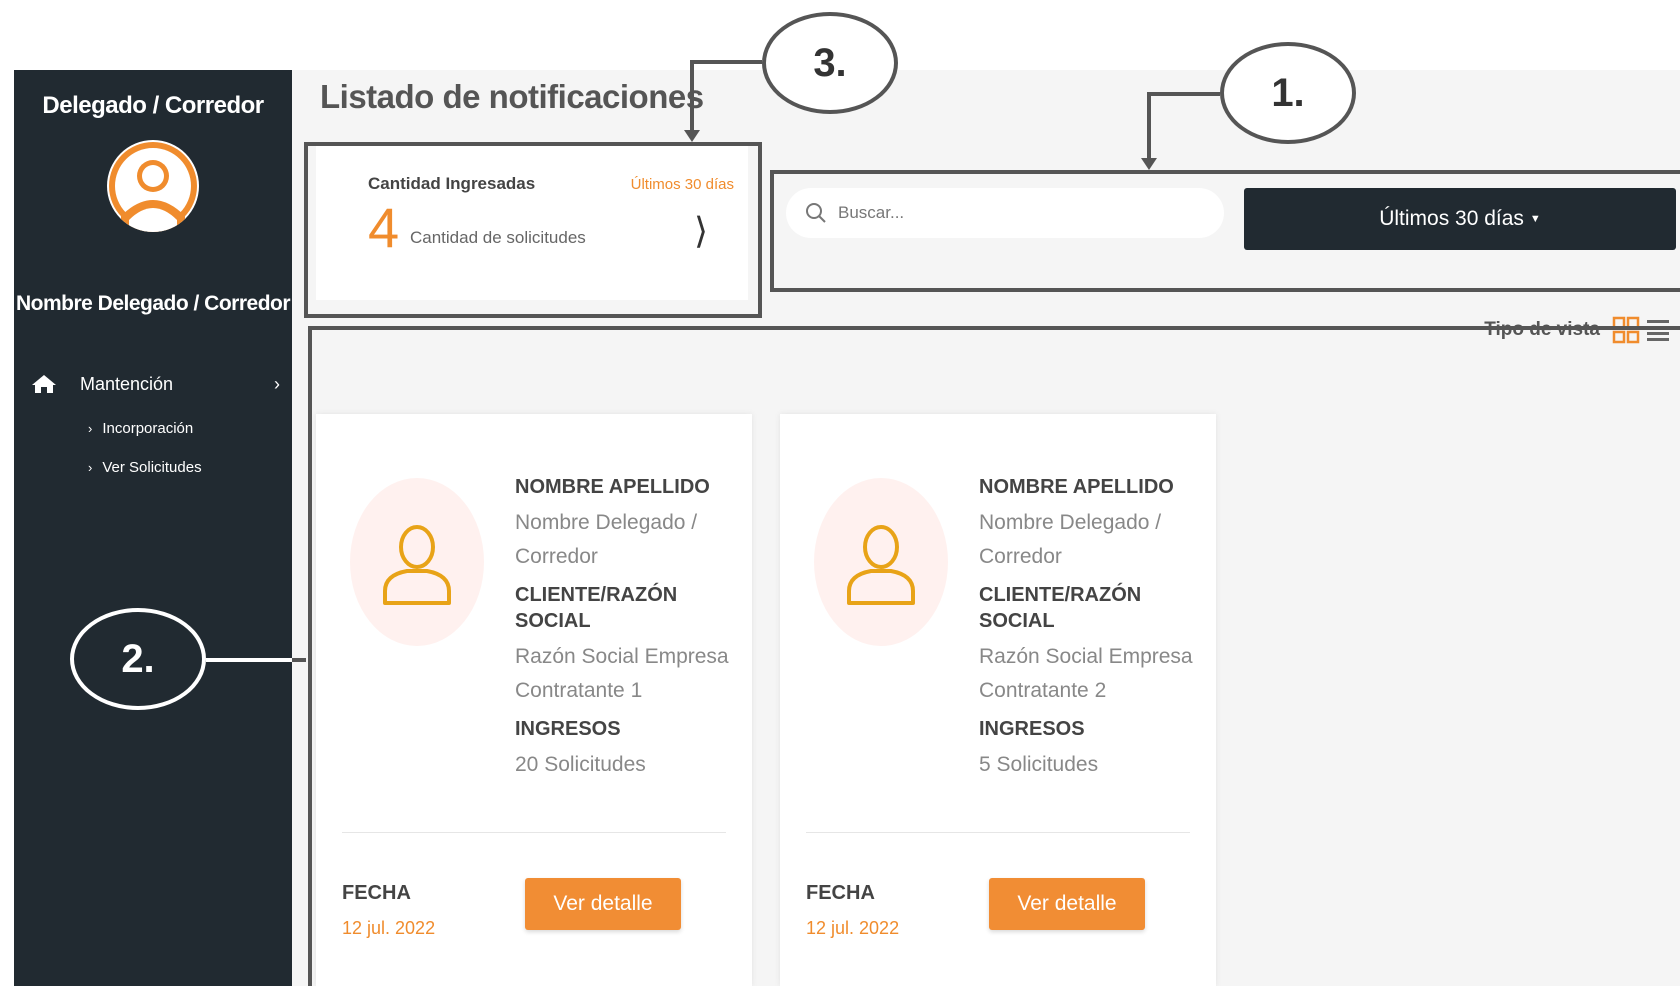 This screenshot has height=986, width=1680. I want to click on page-title: Listado de notificaciones, so click(512, 96).